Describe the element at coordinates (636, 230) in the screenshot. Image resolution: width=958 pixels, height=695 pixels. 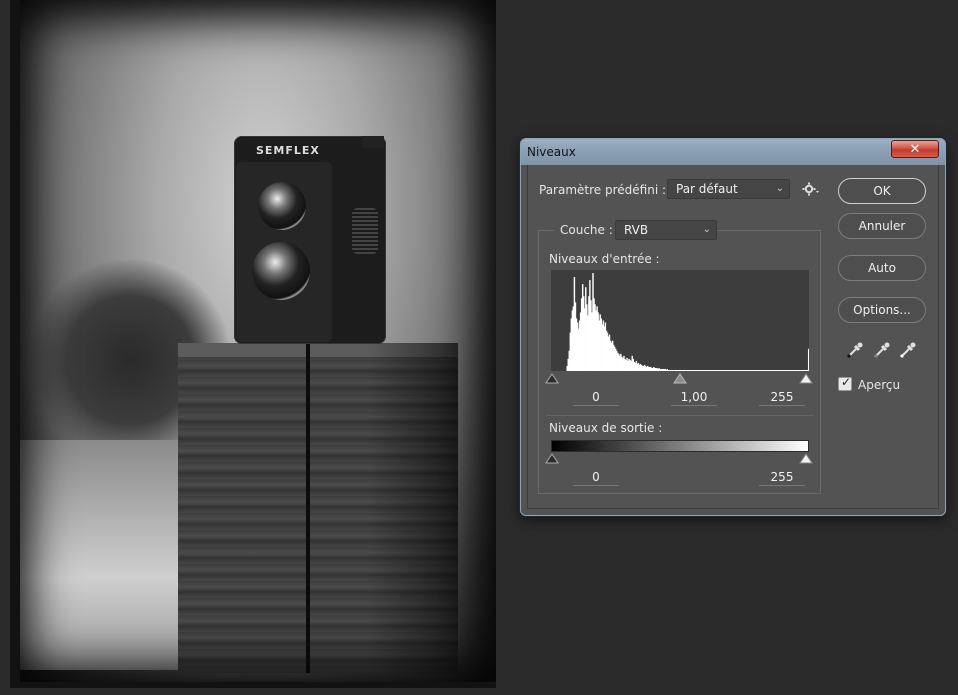
I see `channel-value: RVB` at that location.